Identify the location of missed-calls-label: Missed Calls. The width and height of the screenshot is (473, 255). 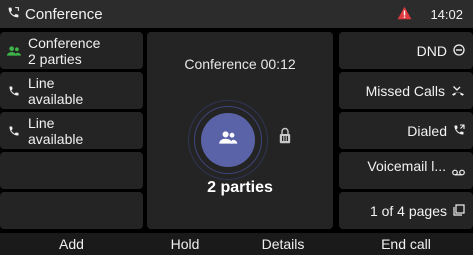
(405, 90).